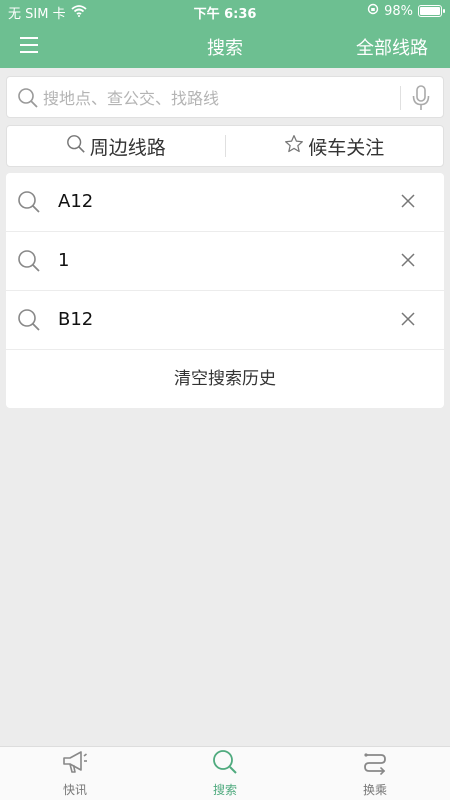 This screenshot has height=800, width=450. What do you see at coordinates (76, 319) in the screenshot?
I see `history-item-text: B12` at bounding box center [76, 319].